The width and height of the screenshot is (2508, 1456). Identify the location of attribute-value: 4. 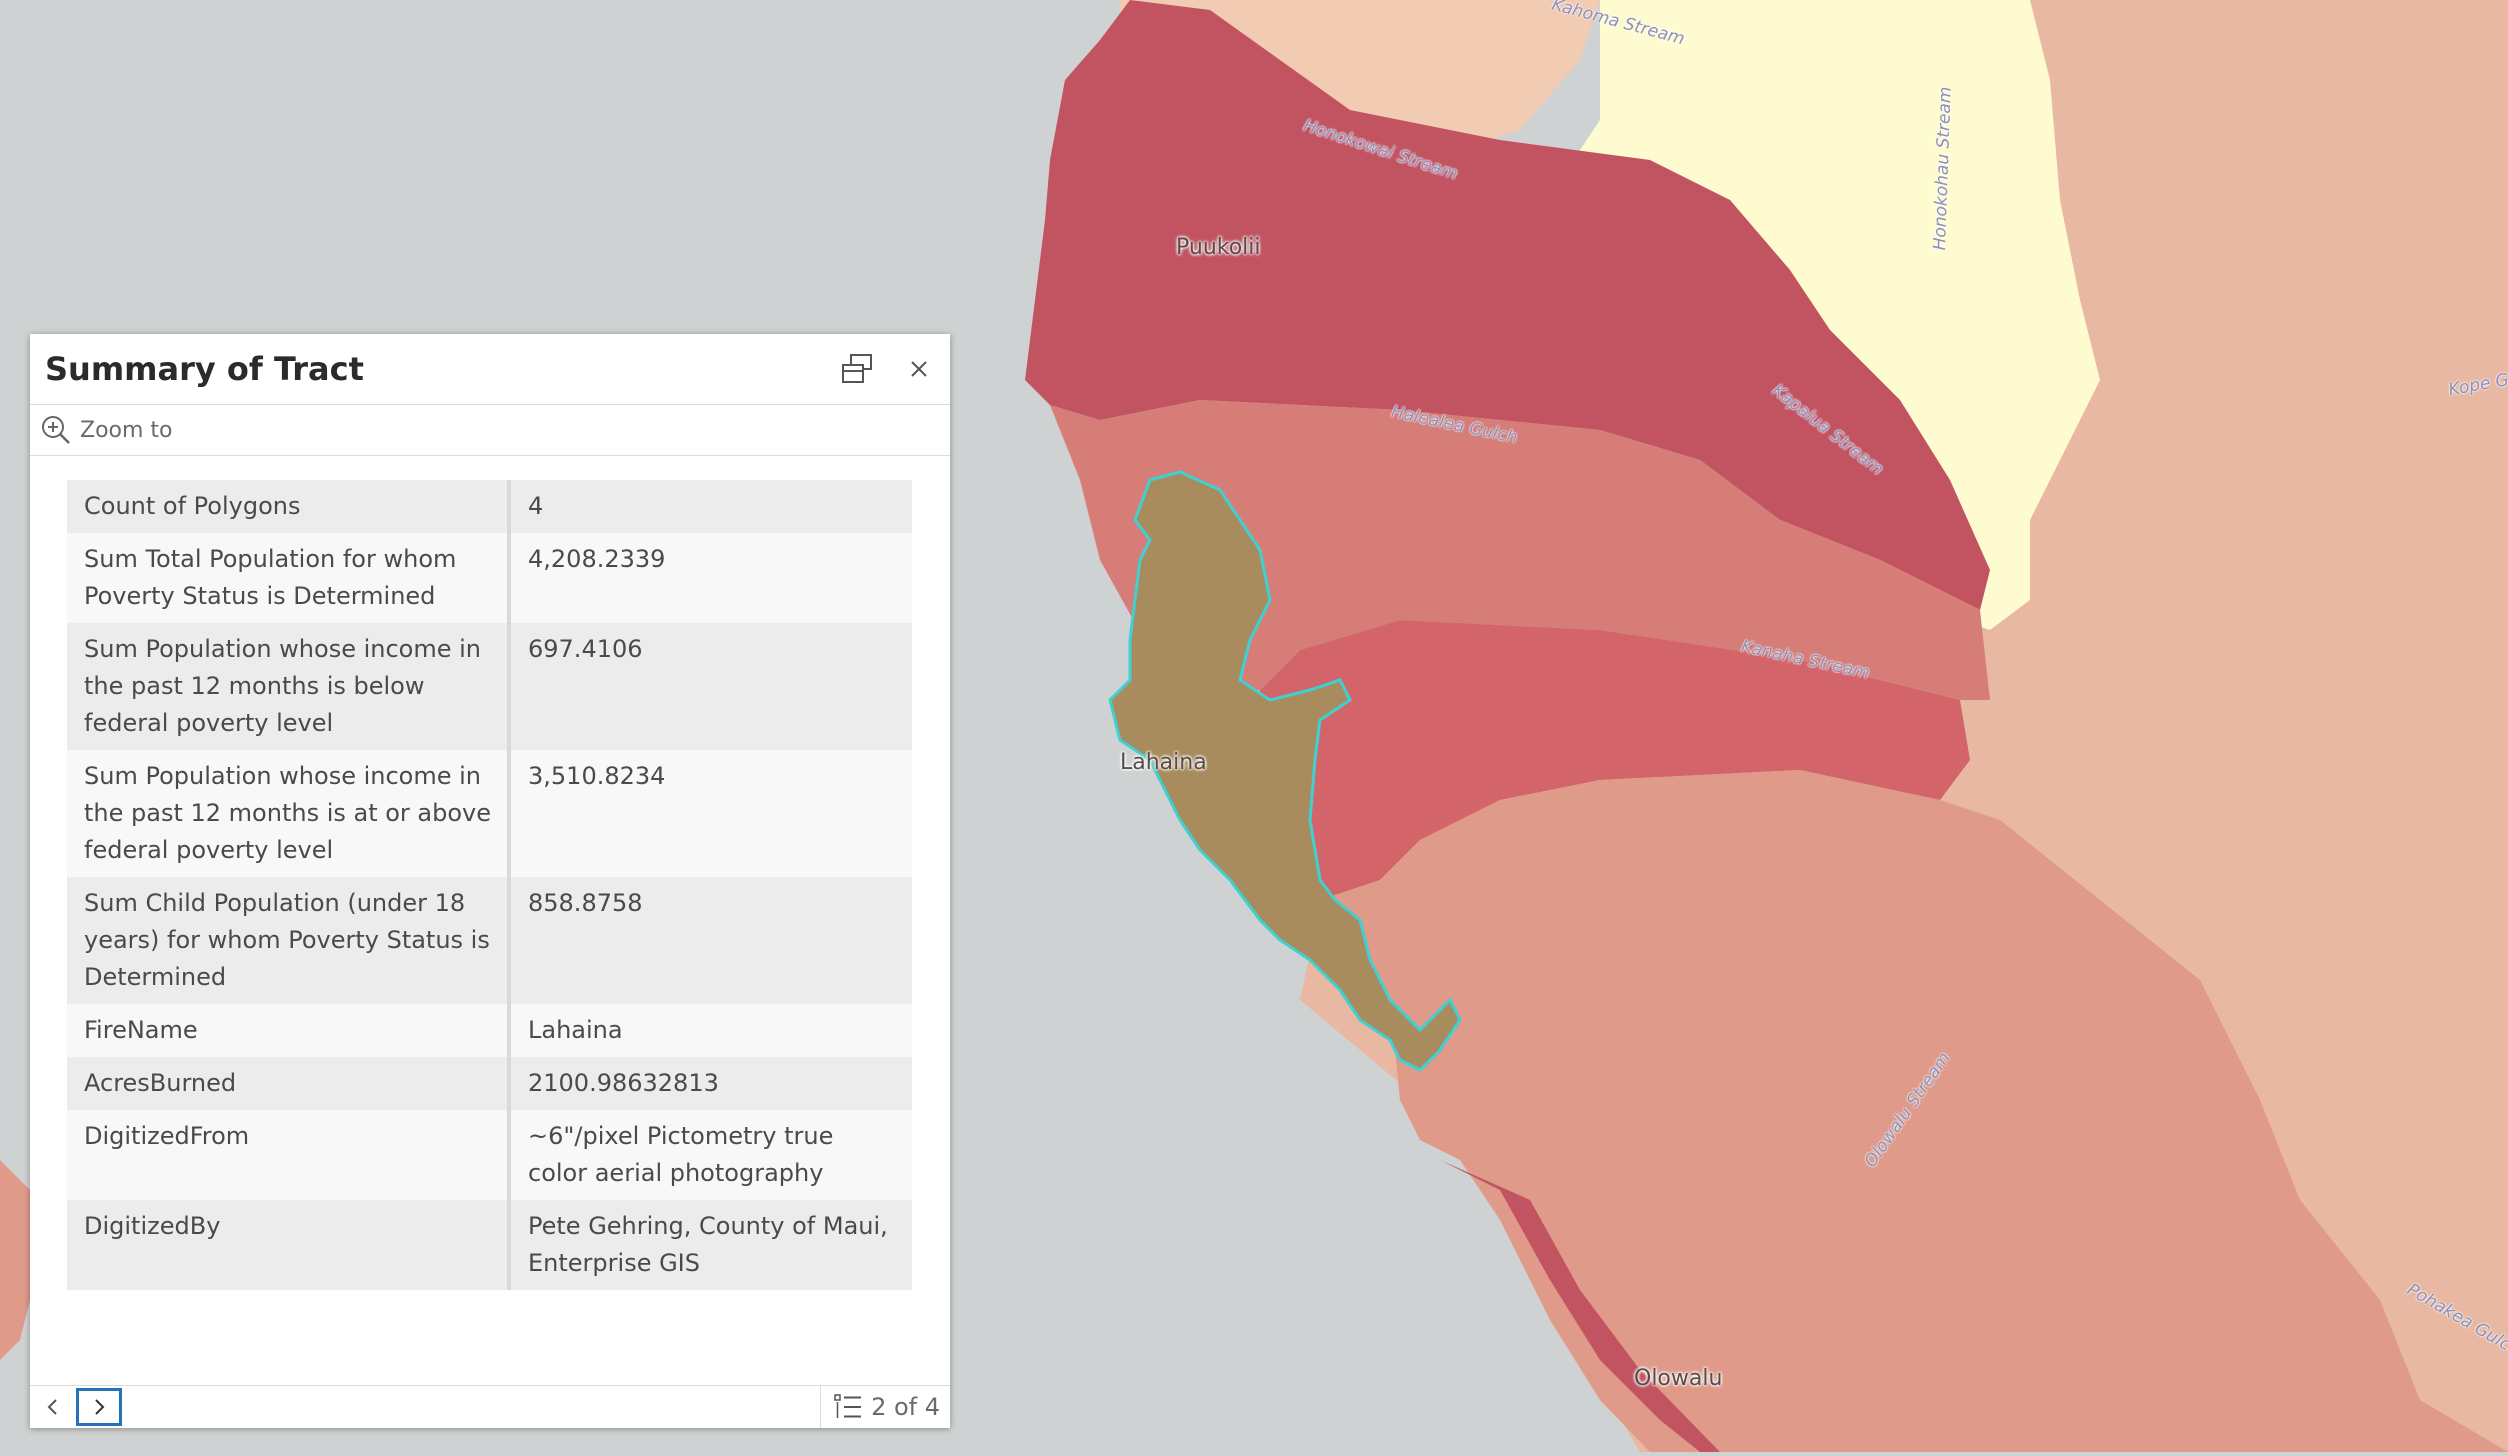
(710, 506).